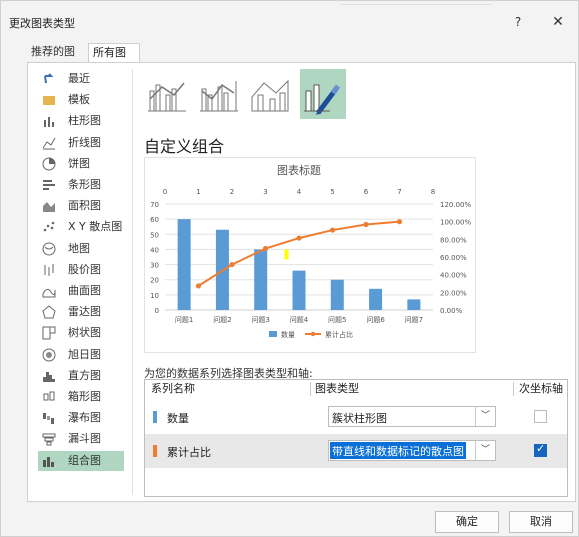 The image size is (579, 537). I want to click on sidebar-item-histogram-chart: 直方图, so click(81, 376).